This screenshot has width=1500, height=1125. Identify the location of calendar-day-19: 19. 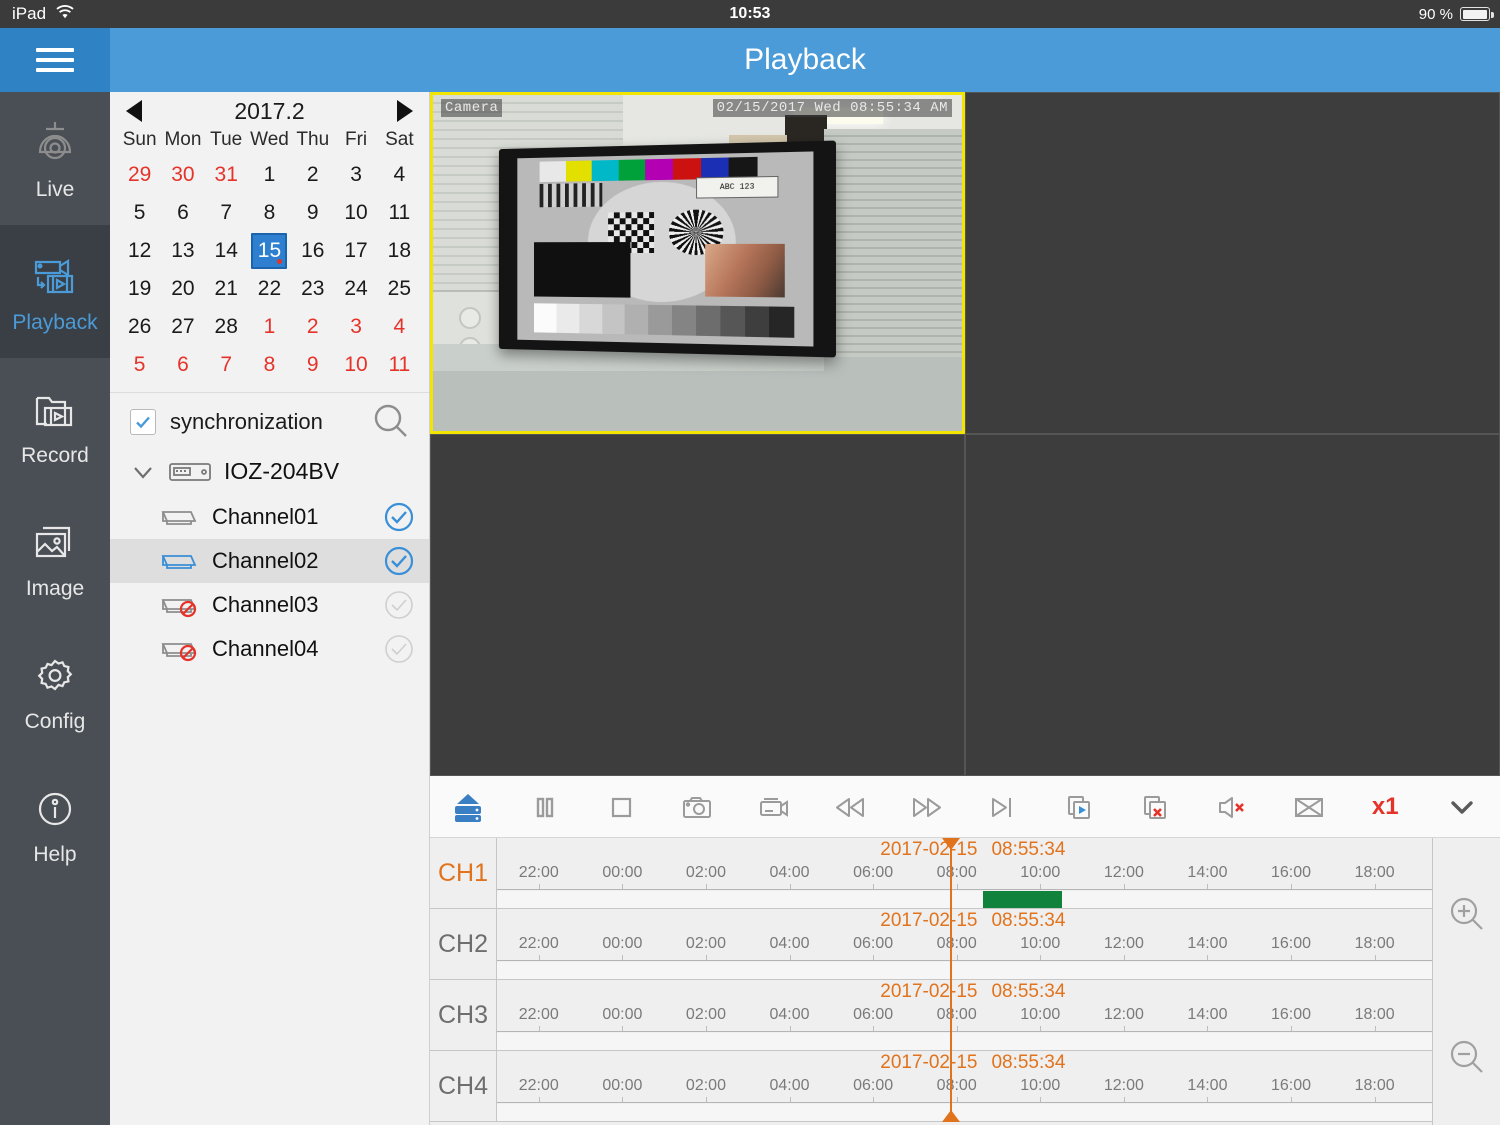
(139, 289).